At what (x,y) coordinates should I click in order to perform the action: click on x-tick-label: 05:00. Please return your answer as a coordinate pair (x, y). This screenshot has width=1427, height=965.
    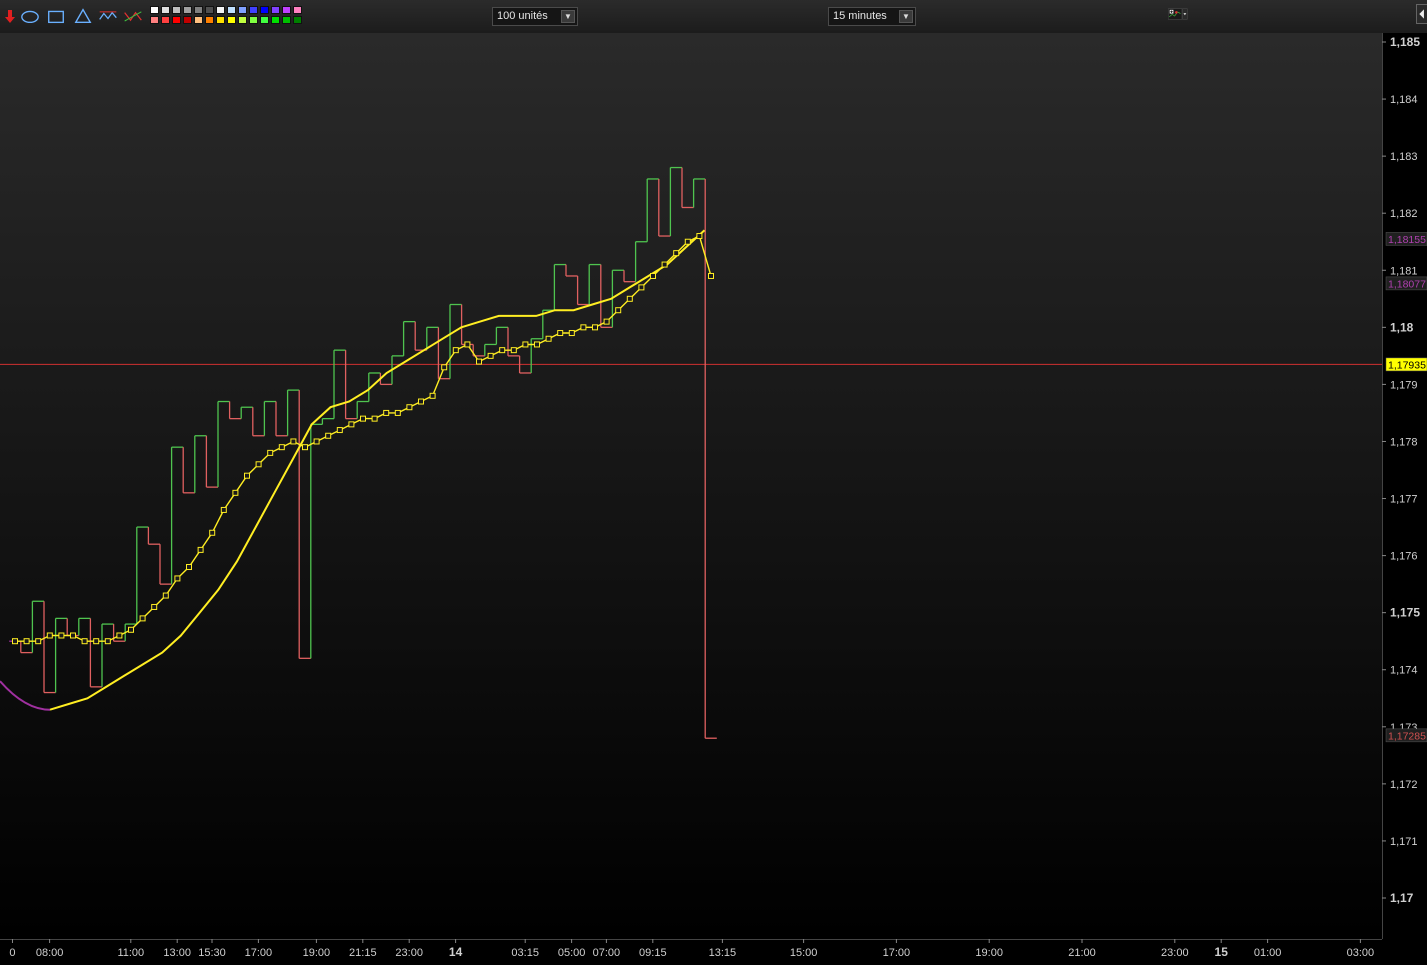
    Looking at the image, I should click on (572, 953).